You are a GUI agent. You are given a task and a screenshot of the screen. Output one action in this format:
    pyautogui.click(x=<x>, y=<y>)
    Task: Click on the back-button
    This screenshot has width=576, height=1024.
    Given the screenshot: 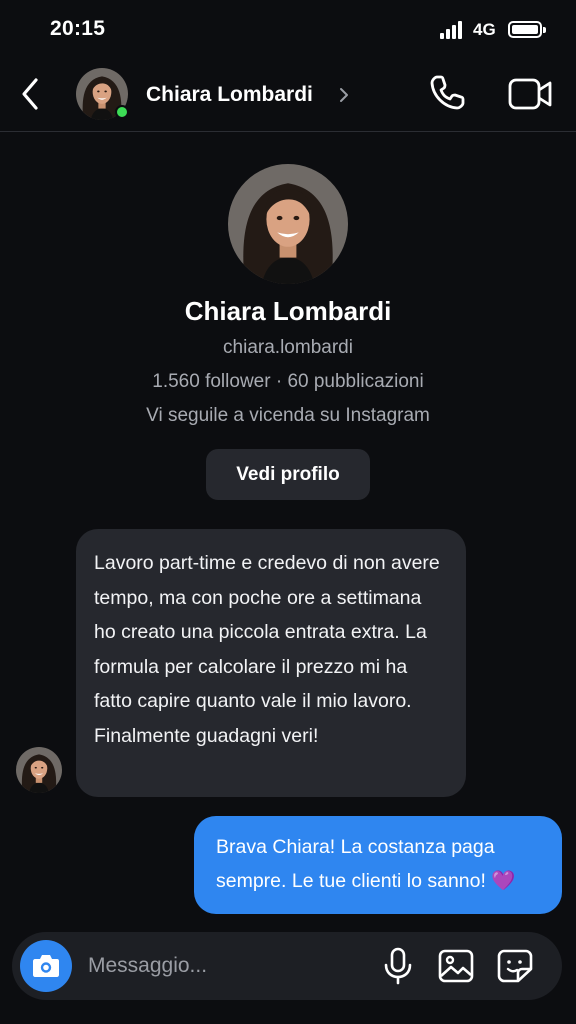 What is the action you would take?
    pyautogui.click(x=32, y=94)
    